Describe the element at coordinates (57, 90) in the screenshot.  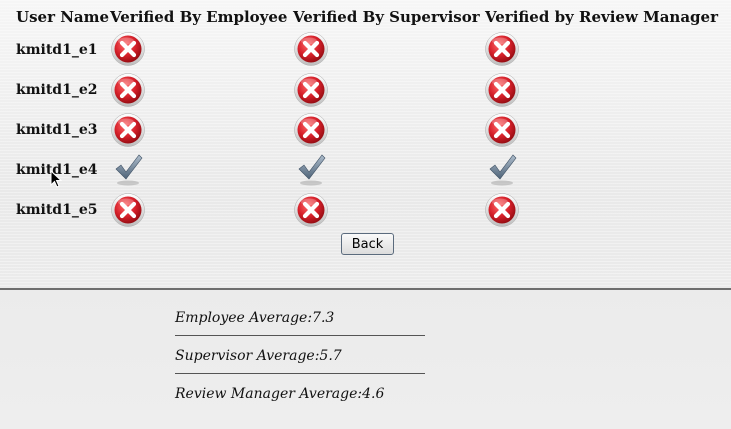
I see `user-name-cell: kmitd1_e2` at that location.